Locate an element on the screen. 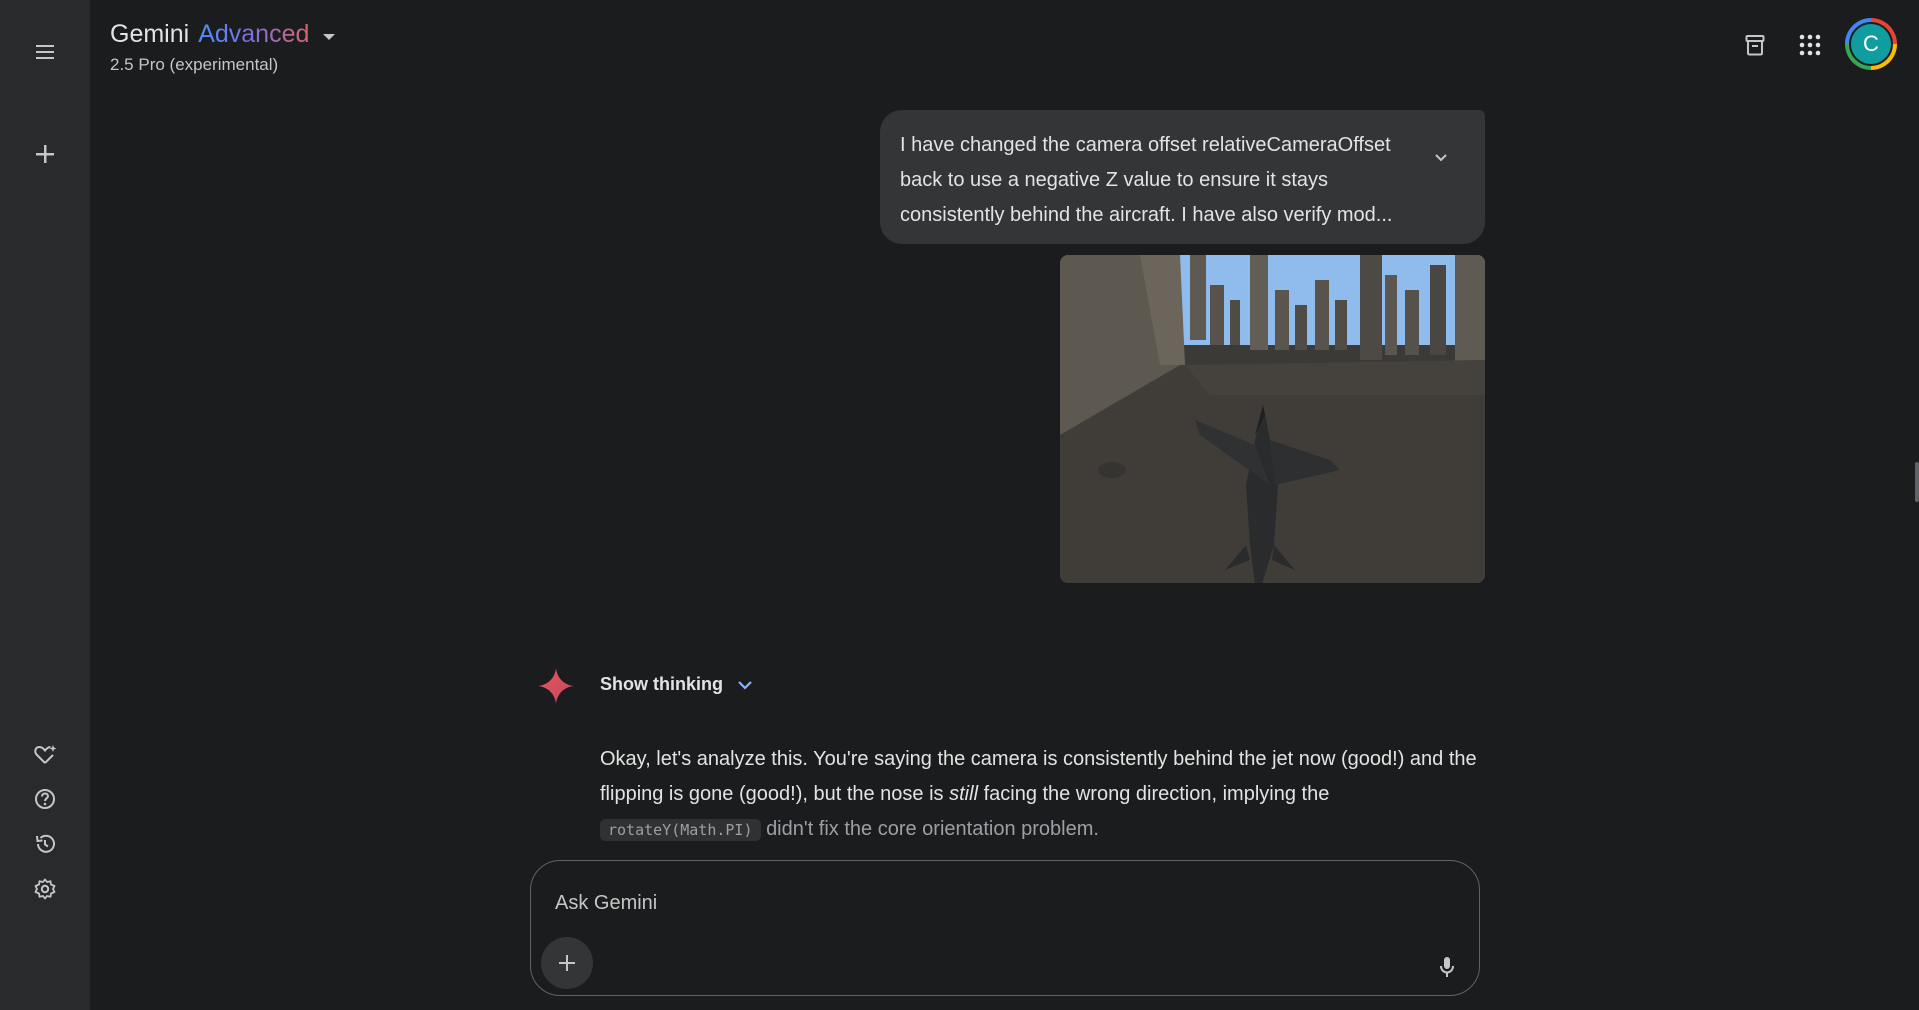 The image size is (1919, 1010). show-thinking-toggle: Show thinking is located at coordinates (676, 684).